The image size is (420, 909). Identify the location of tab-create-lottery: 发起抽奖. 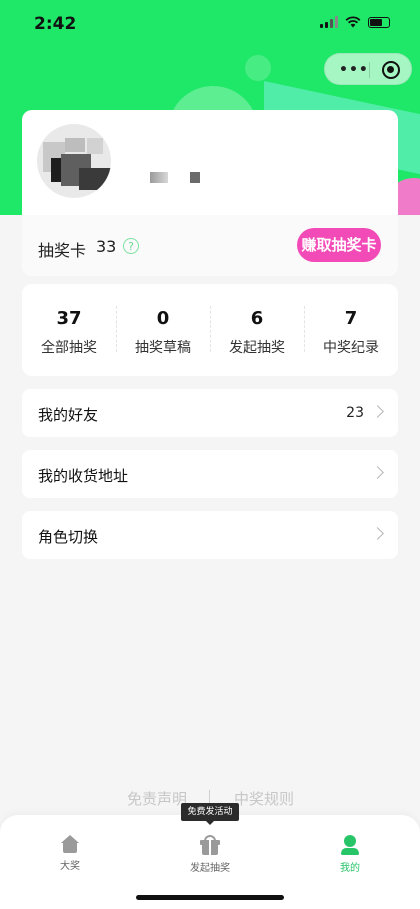
(210, 854).